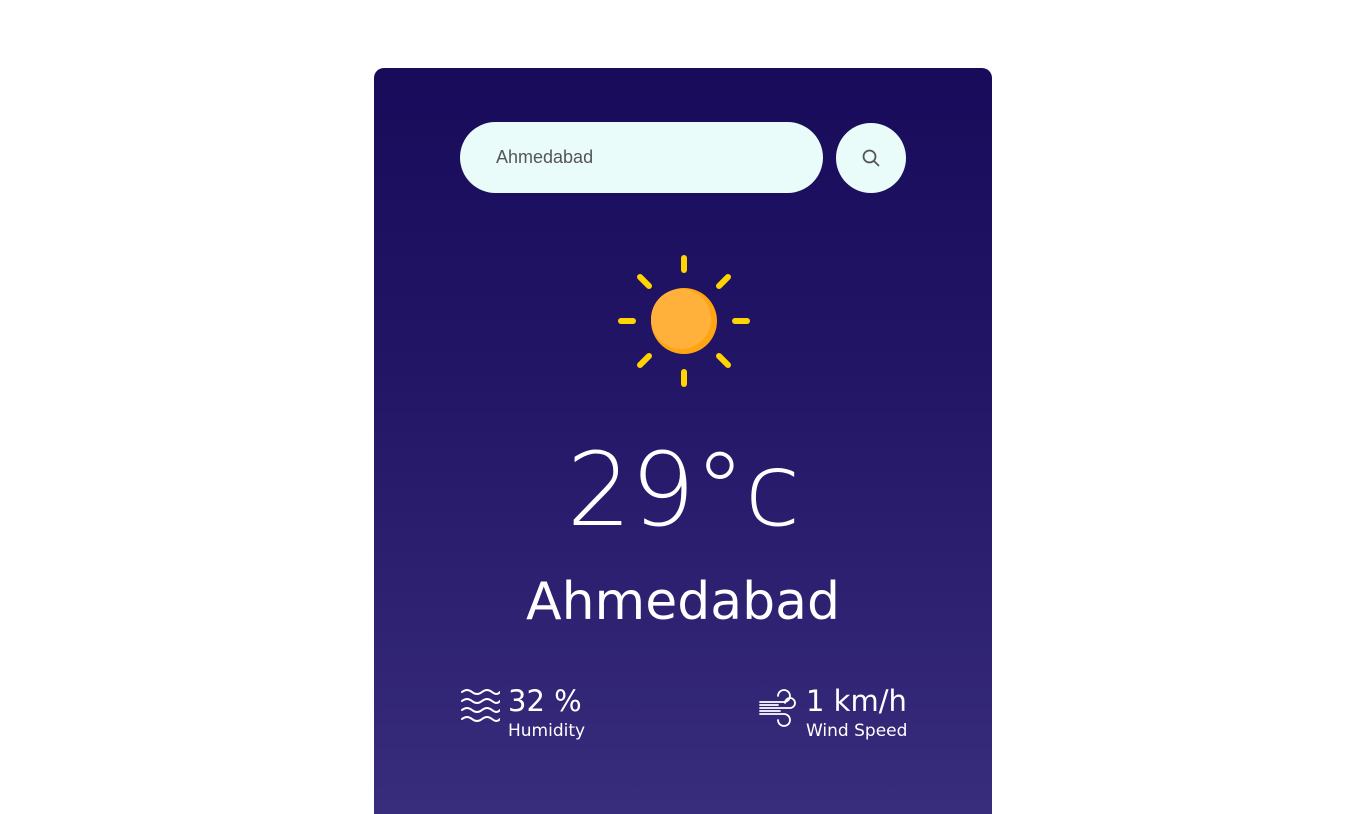 This screenshot has height=814, width=1366. Describe the element at coordinates (857, 730) in the screenshot. I see `wind-label: Wind Speed` at that location.